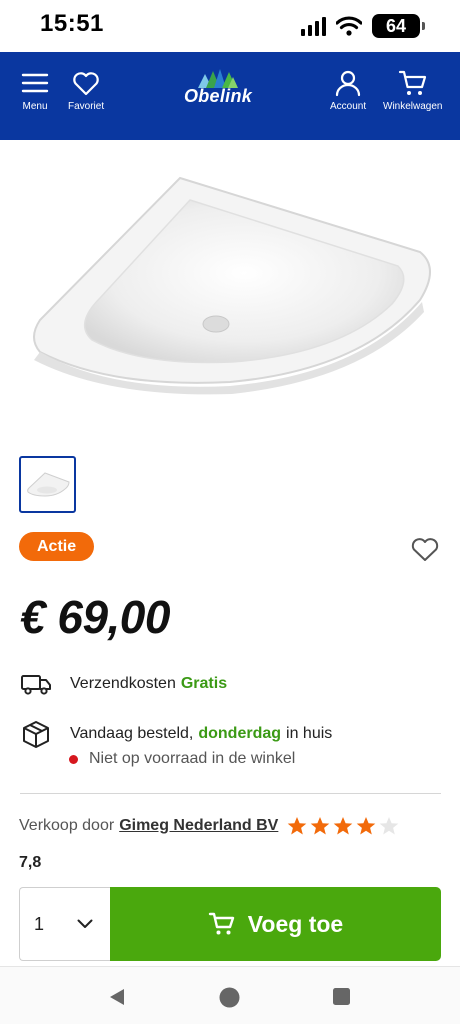 This screenshot has width=460, height=1024. I want to click on battery-indicator: 64, so click(398, 26).